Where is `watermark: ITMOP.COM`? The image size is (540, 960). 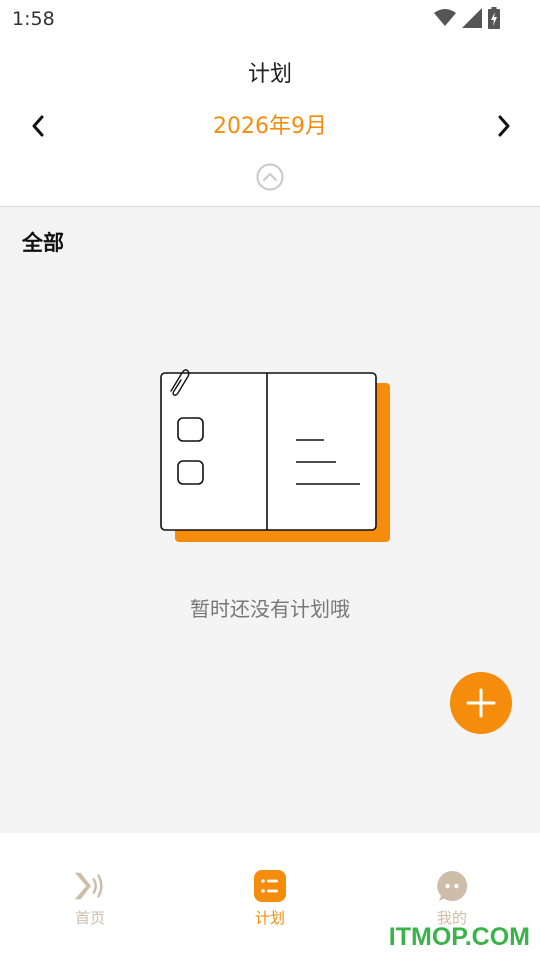 watermark: ITMOP.COM is located at coordinates (459, 937).